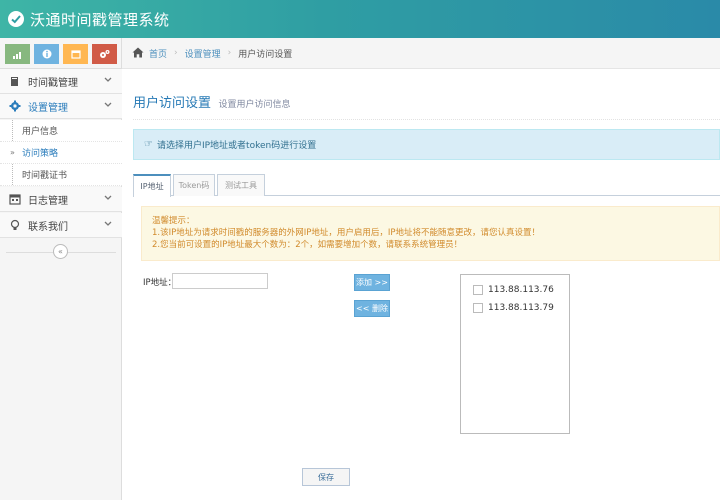 The height and width of the screenshot is (500, 720). Describe the element at coordinates (521, 308) in the screenshot. I see `ip-address-value: 113.88.113.79` at that location.